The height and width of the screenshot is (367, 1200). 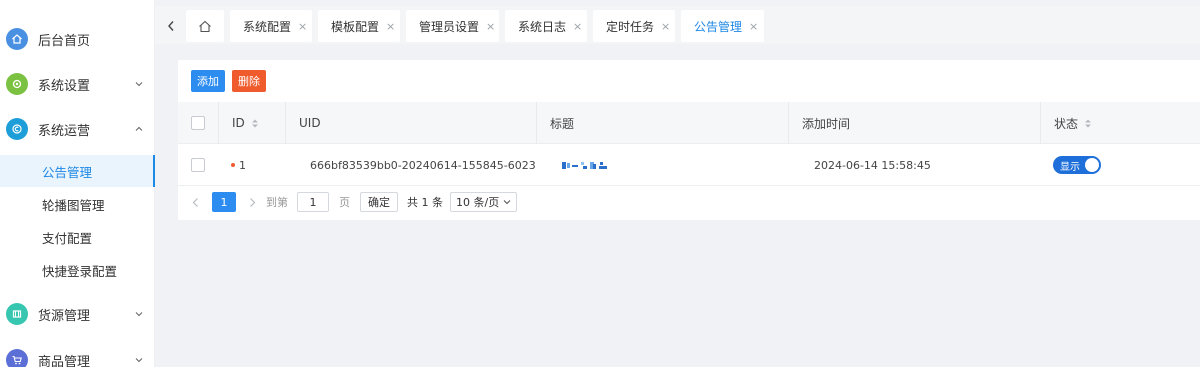 What do you see at coordinates (77, 171) in the screenshot?
I see `submenu-item-announcement: 公告管理` at bounding box center [77, 171].